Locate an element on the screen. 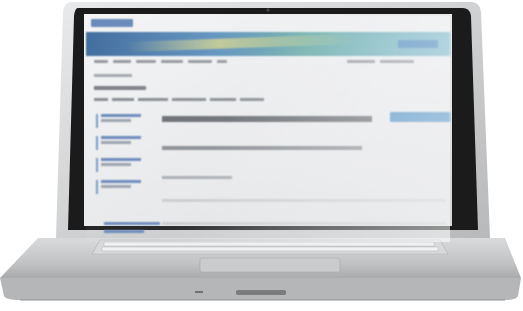  site-banner is located at coordinates (268, 44).